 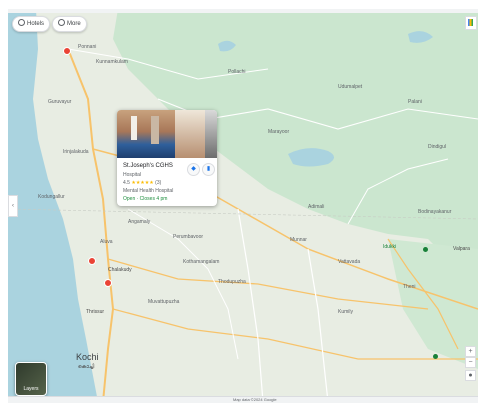 What do you see at coordinates (350, 87) in the screenshot?
I see `town-label: Udumalpet` at bounding box center [350, 87].